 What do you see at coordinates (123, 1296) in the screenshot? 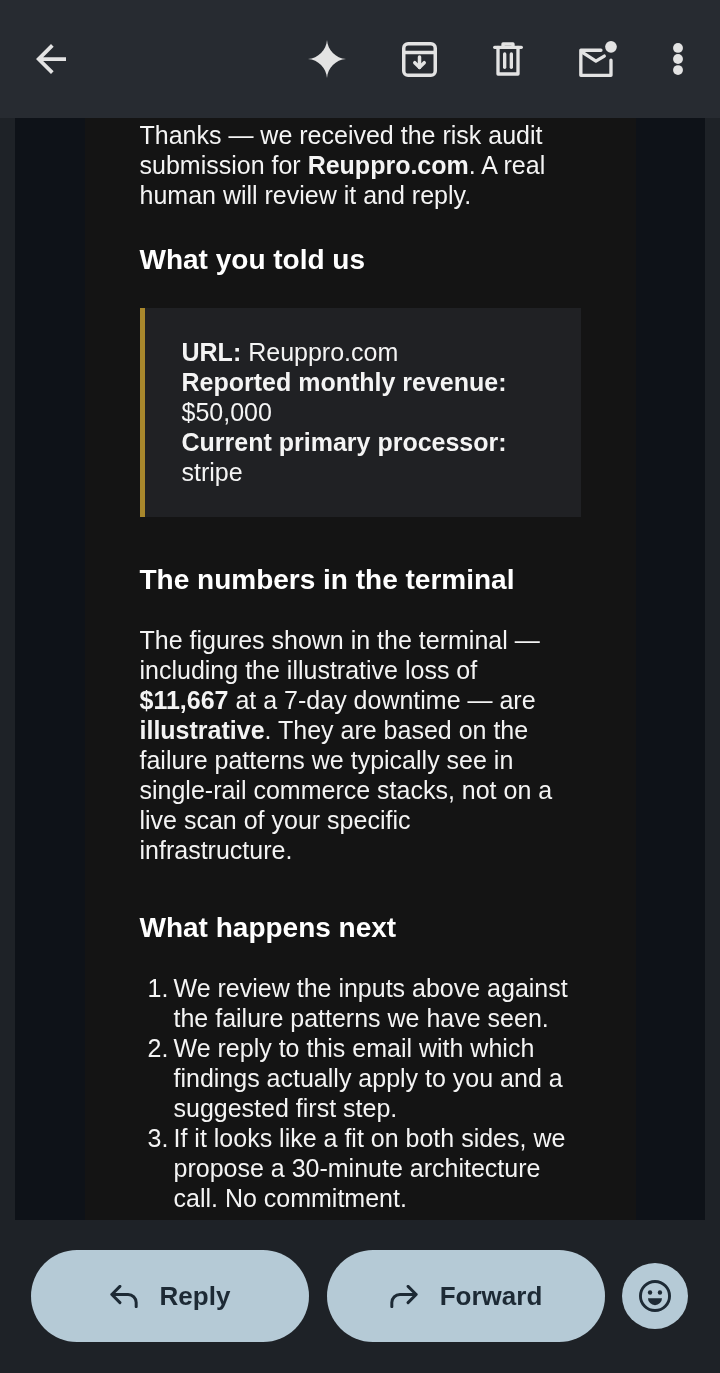
I see `reply-arrow-icon` at bounding box center [123, 1296].